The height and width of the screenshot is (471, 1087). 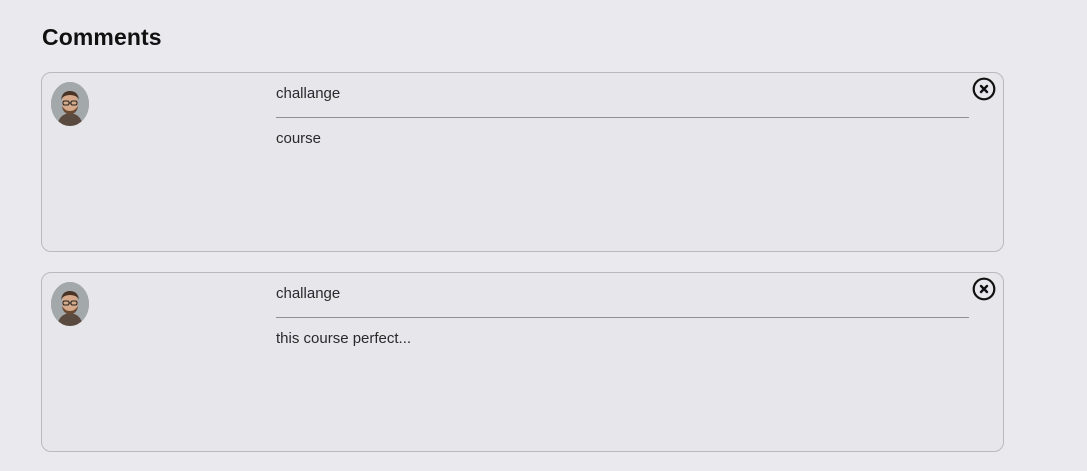 What do you see at coordinates (299, 138) in the screenshot?
I see `comment-text: course` at bounding box center [299, 138].